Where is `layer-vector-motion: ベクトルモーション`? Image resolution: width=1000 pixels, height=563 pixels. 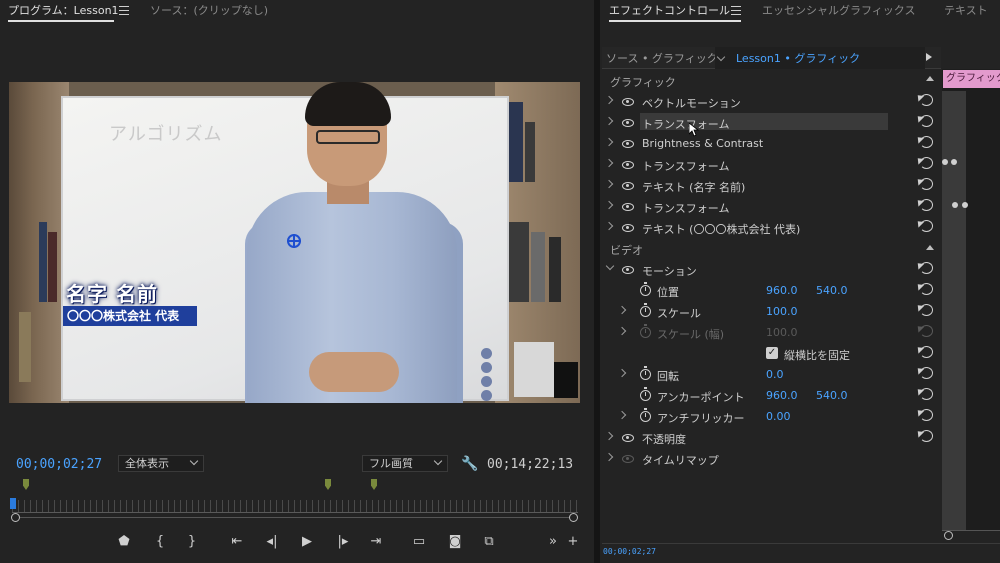
layer-vector-motion: ベクトルモーション is located at coordinates (691, 103).